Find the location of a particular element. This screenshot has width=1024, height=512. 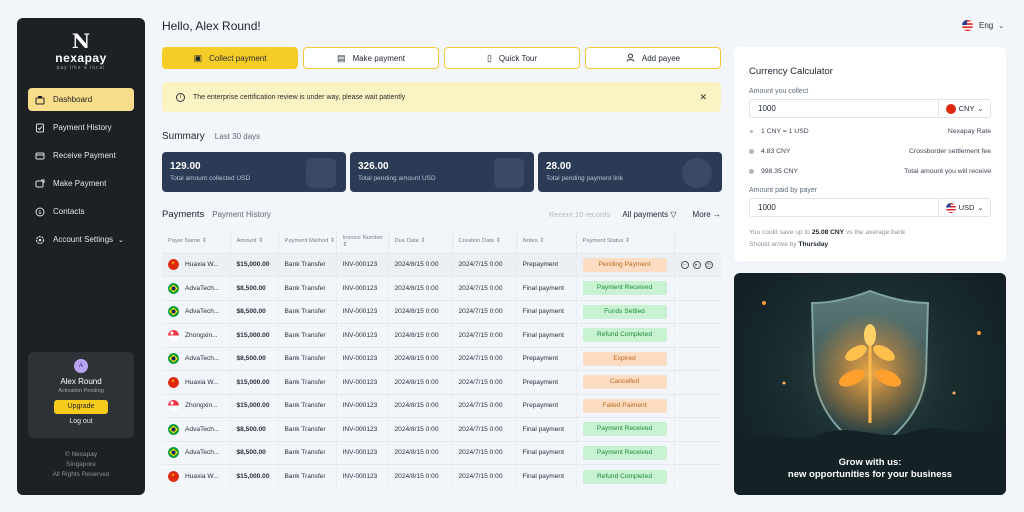

make-payment-button: ▤ Make payment is located at coordinates (371, 58).